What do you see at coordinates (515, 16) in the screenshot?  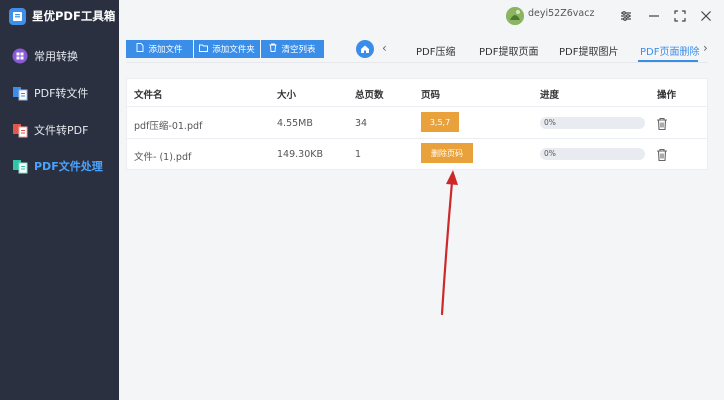 I see `user-avatar` at bounding box center [515, 16].